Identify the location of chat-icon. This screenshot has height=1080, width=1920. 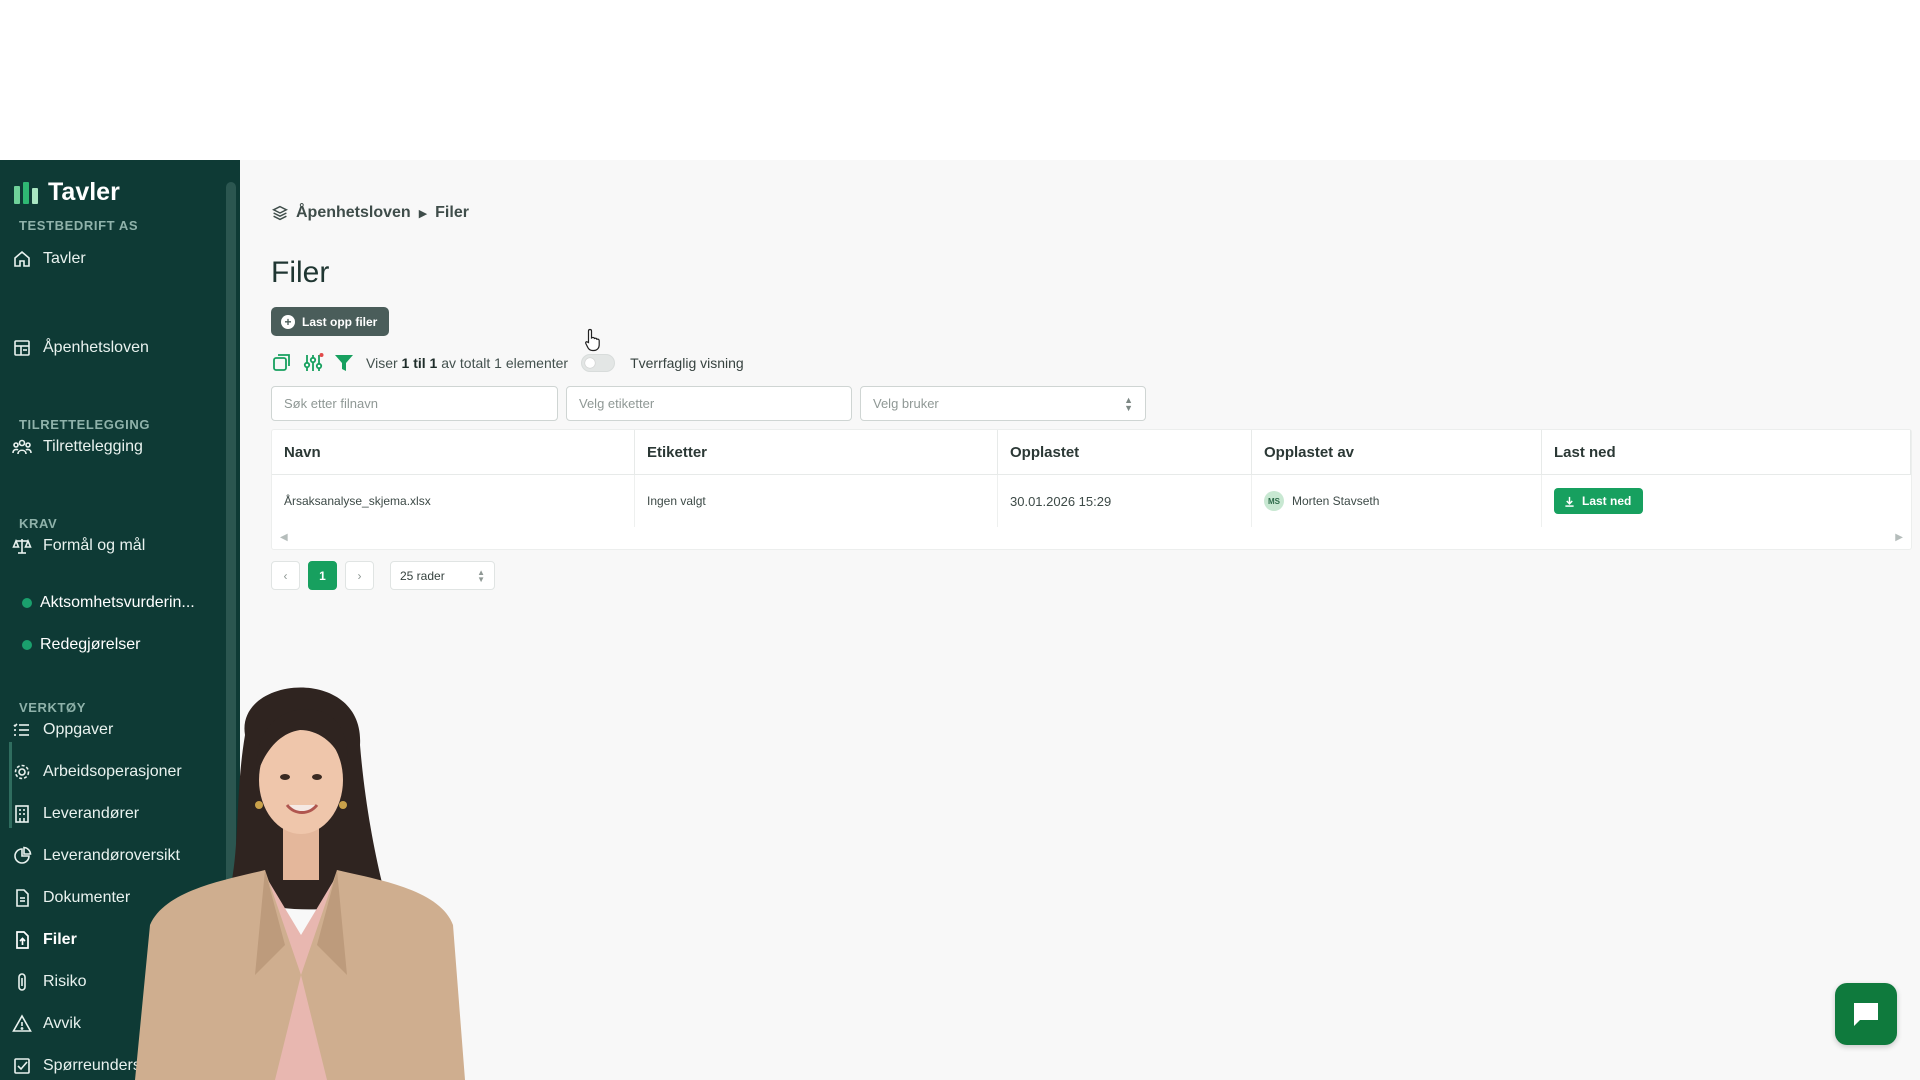
(1866, 1014).